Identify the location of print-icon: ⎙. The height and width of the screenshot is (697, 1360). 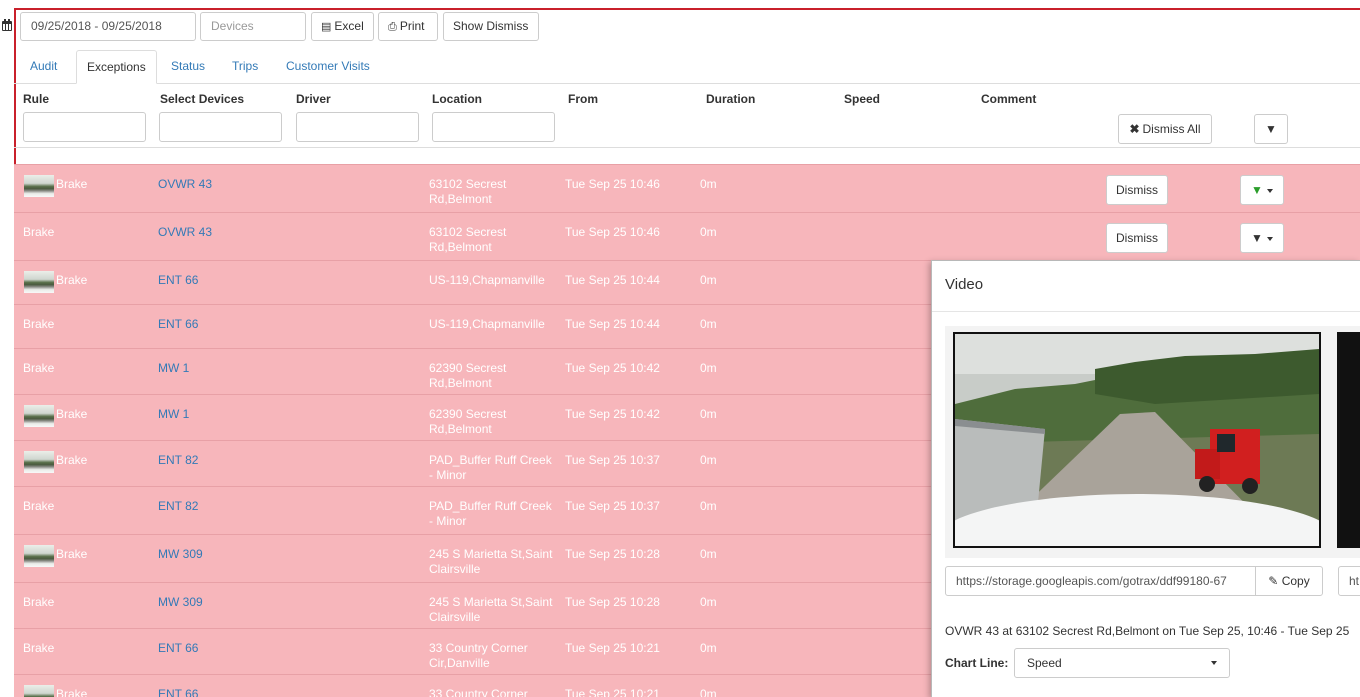
(392, 27).